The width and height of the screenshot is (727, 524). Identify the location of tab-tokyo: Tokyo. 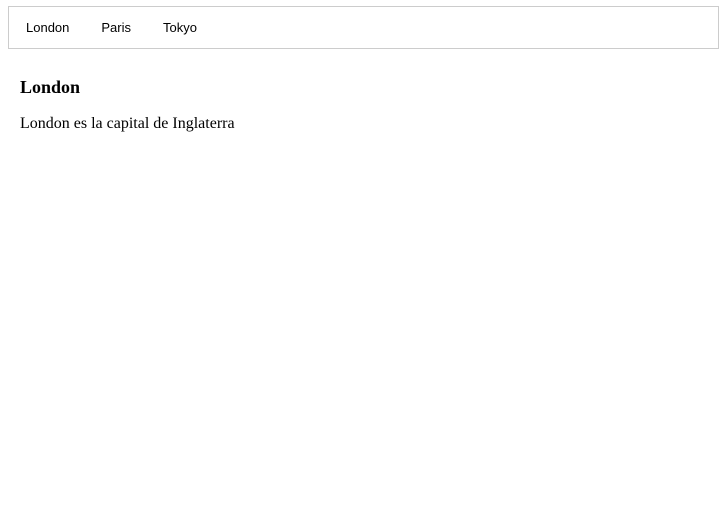
(180, 27).